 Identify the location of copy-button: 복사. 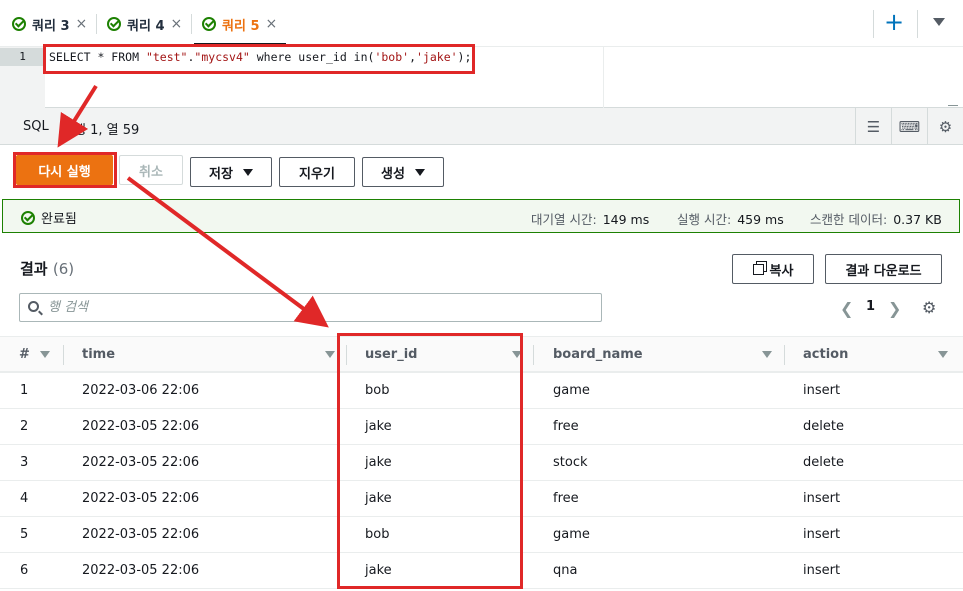
(773, 269).